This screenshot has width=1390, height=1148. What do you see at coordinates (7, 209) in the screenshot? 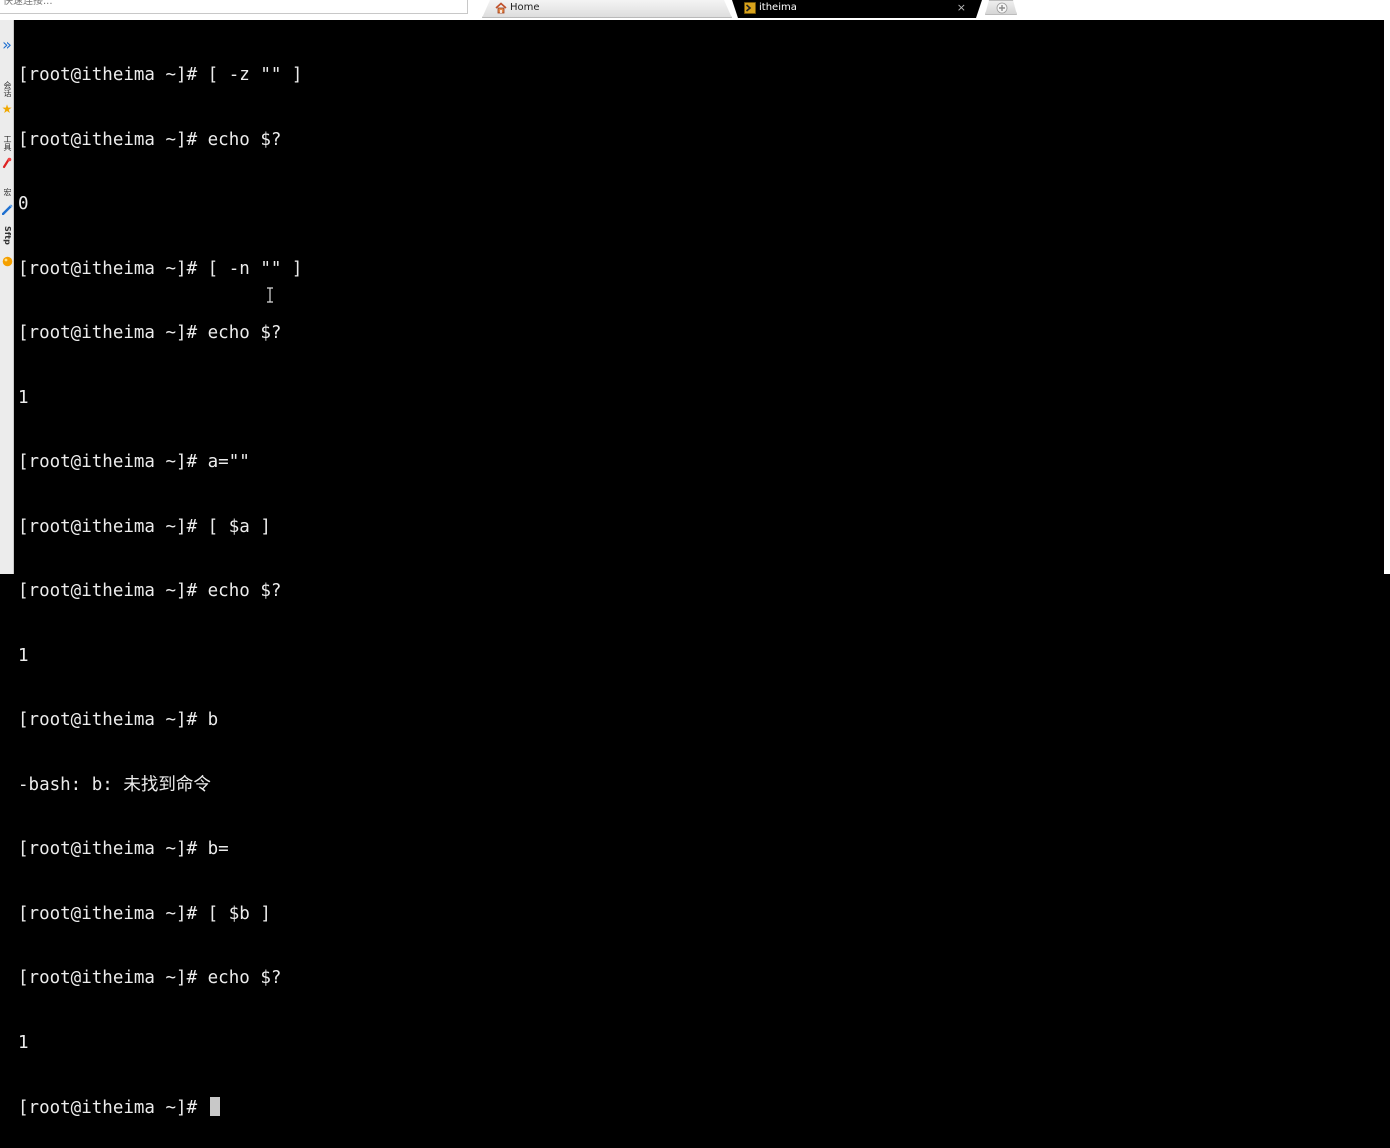
I see `pen-icon` at bounding box center [7, 209].